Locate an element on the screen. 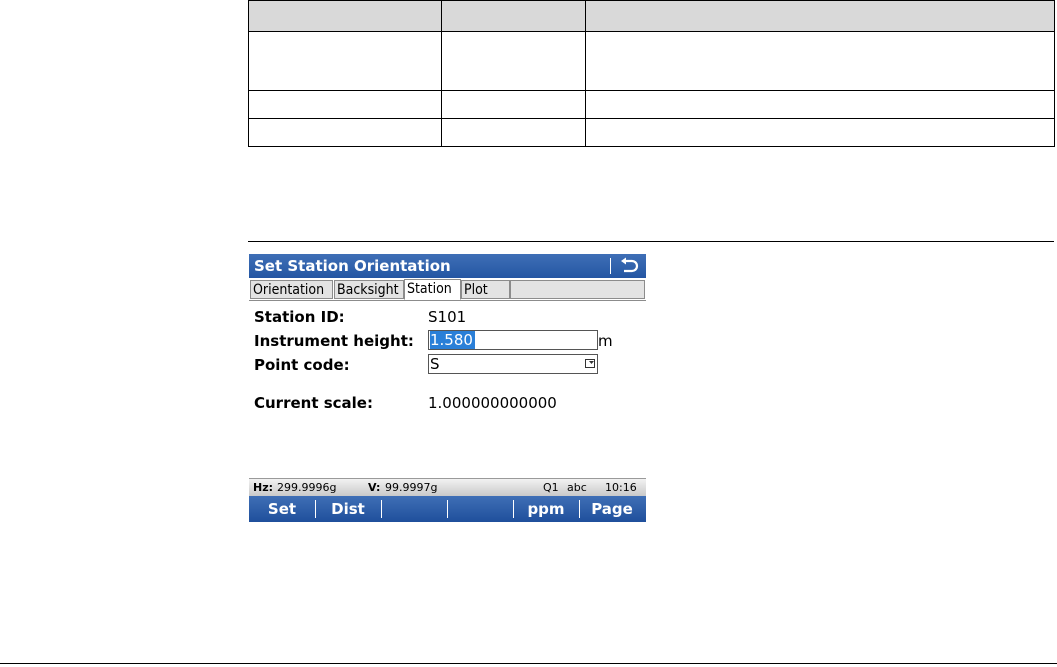 The image size is (1057, 667). quality-indicator: Q1 is located at coordinates (551, 487).